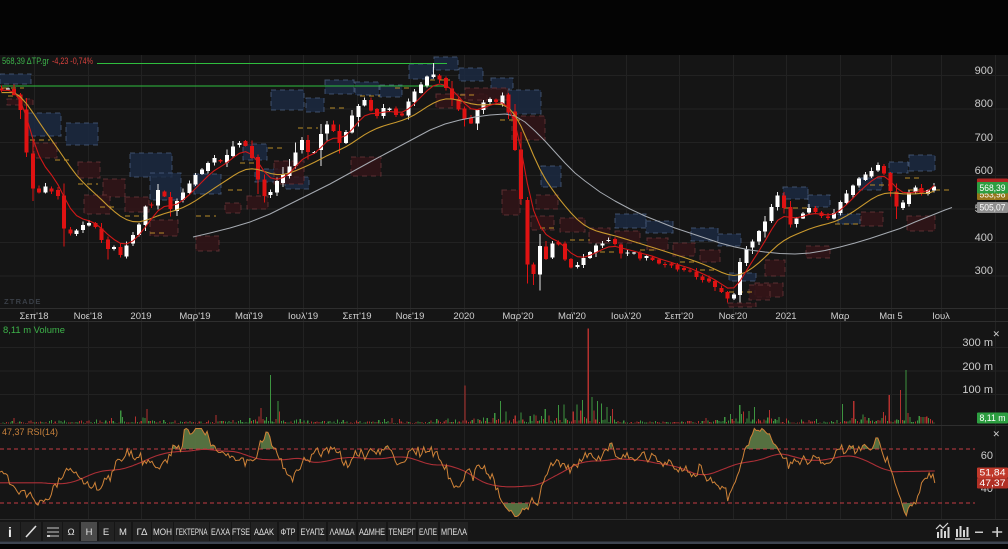  I want to click on svg-text: 8,11 m, so click(993, 418).